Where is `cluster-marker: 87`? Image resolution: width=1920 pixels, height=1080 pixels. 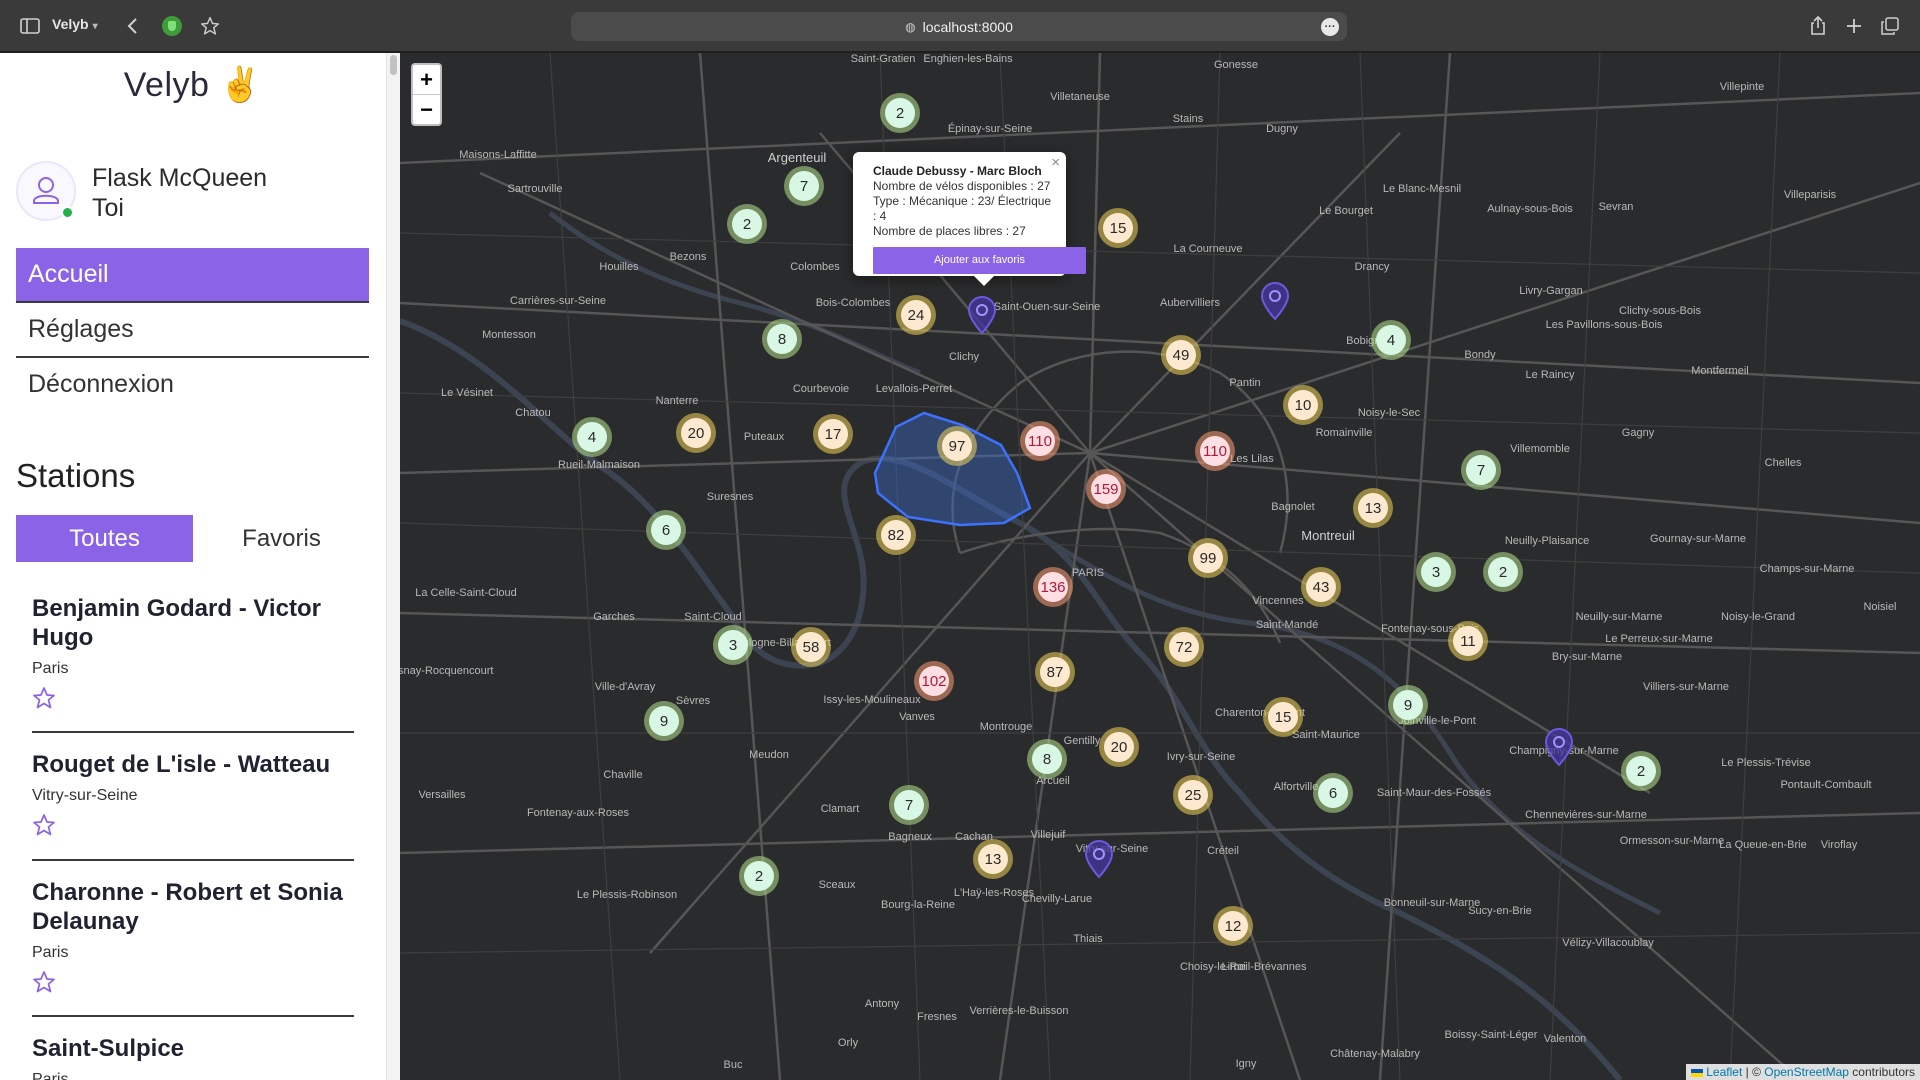
cluster-marker: 87 is located at coordinates (1055, 672).